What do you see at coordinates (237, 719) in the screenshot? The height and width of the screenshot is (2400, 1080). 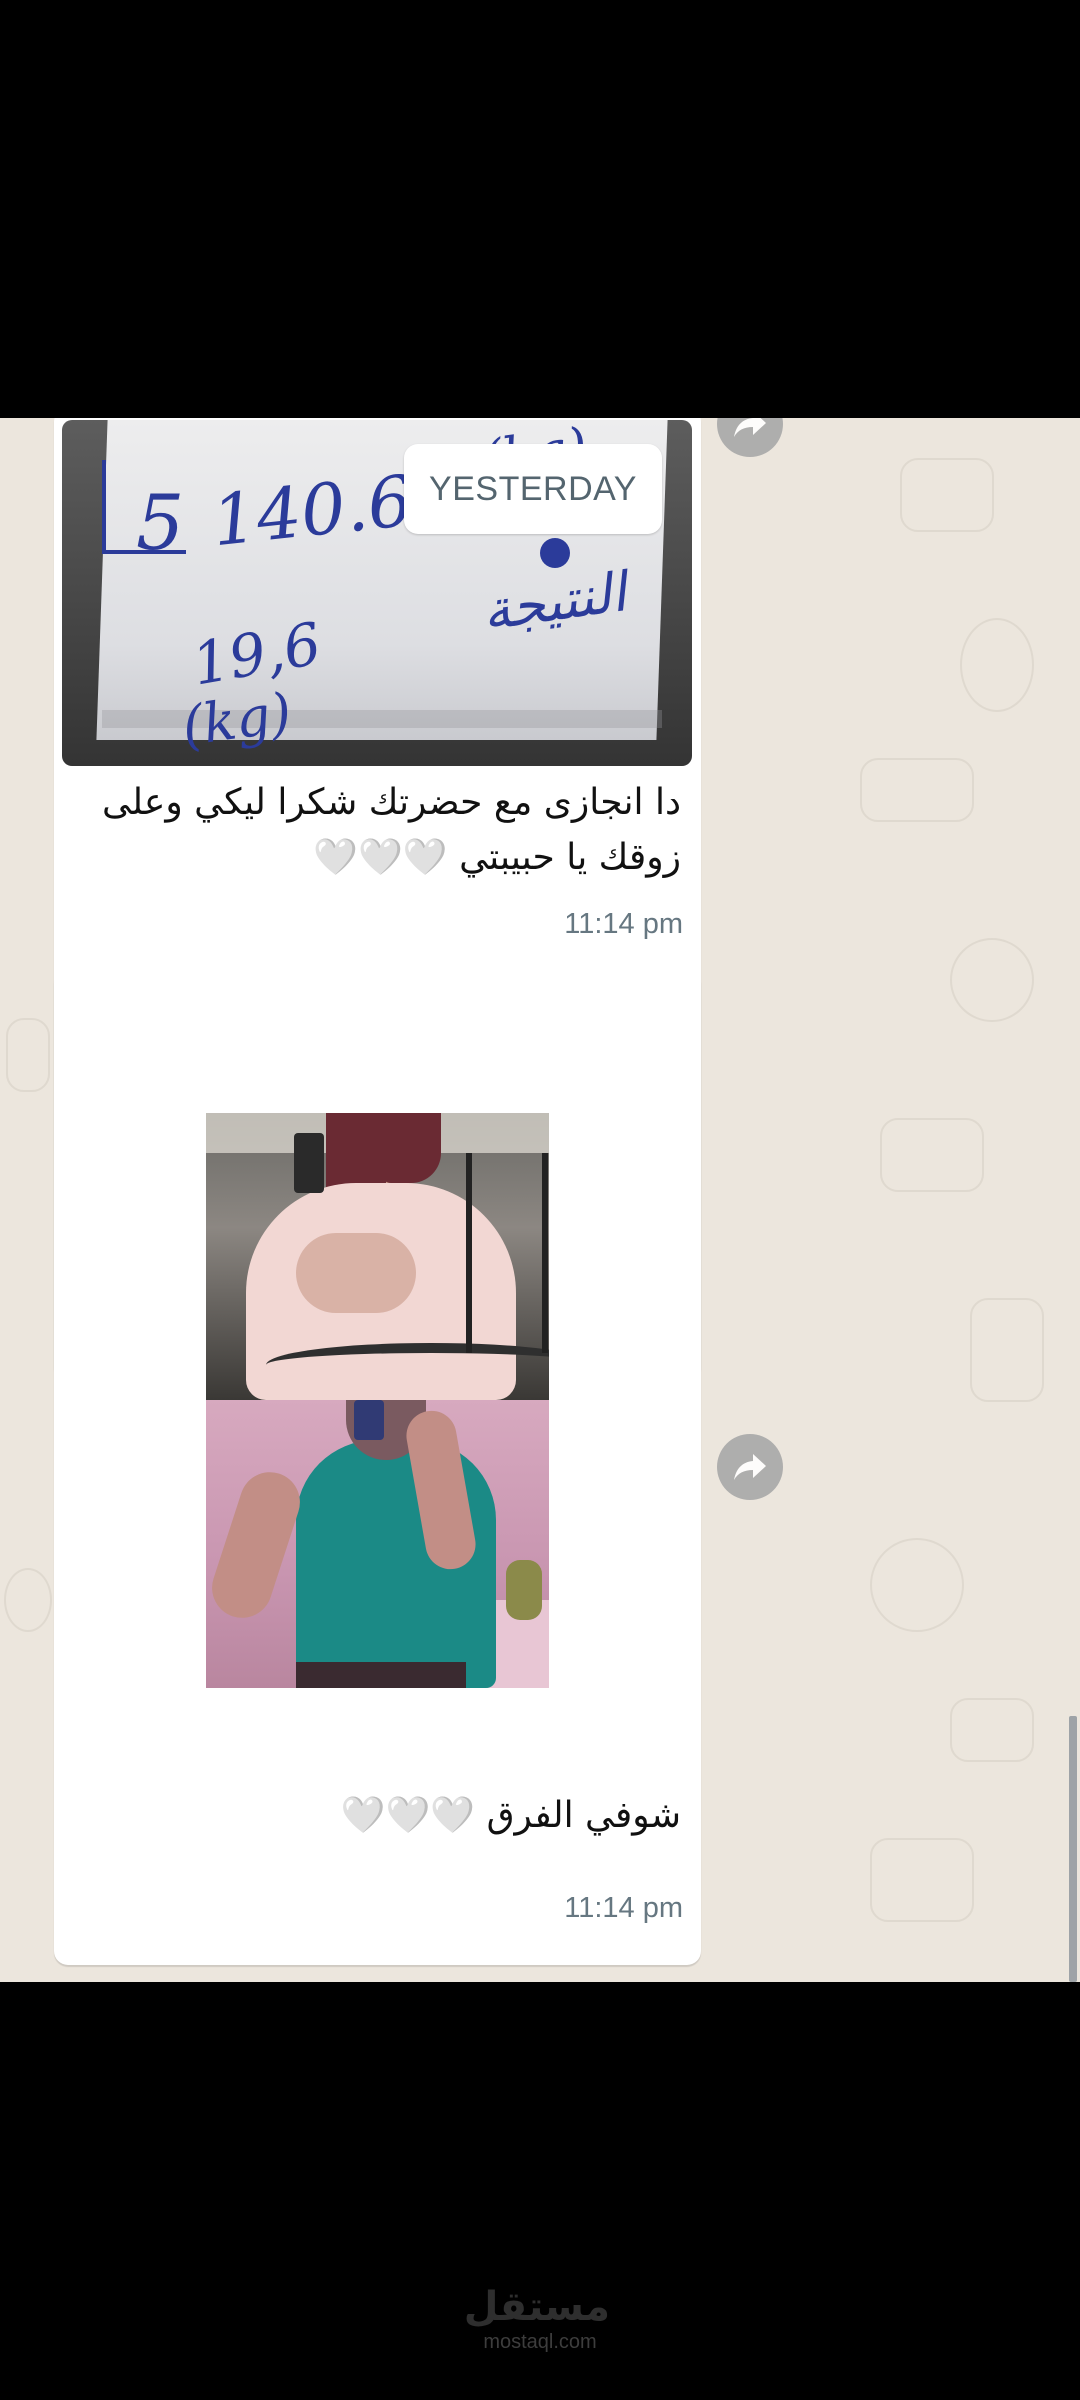 I see `ink-unit-bottom: (kg)` at bounding box center [237, 719].